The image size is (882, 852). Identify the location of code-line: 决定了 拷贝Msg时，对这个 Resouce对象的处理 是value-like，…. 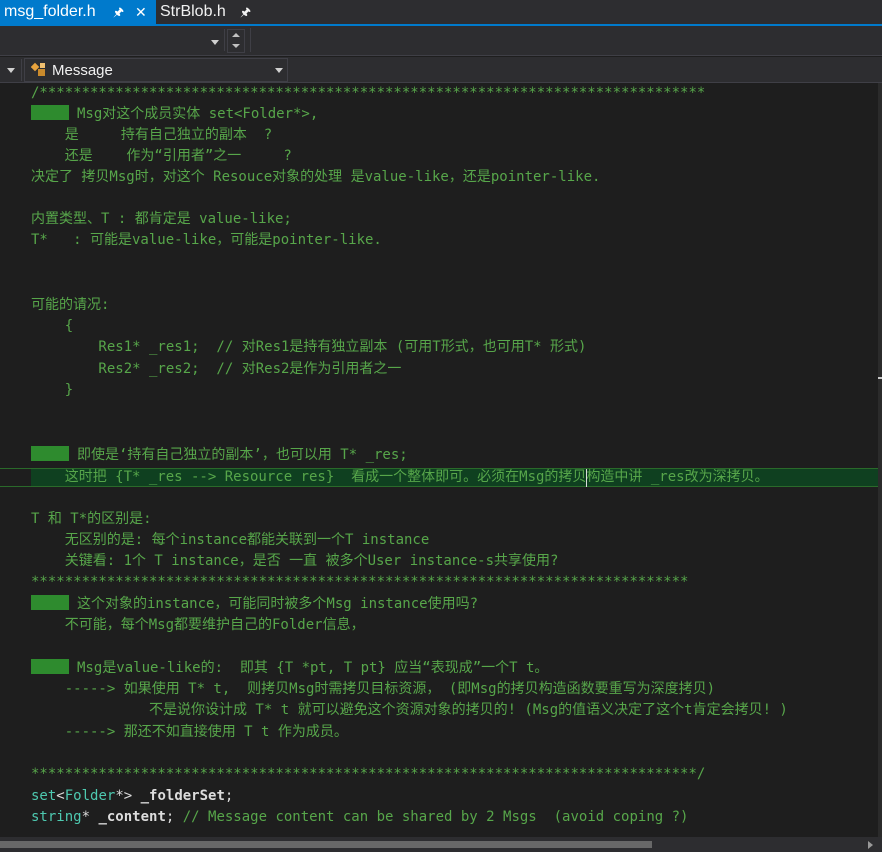
(316, 177).